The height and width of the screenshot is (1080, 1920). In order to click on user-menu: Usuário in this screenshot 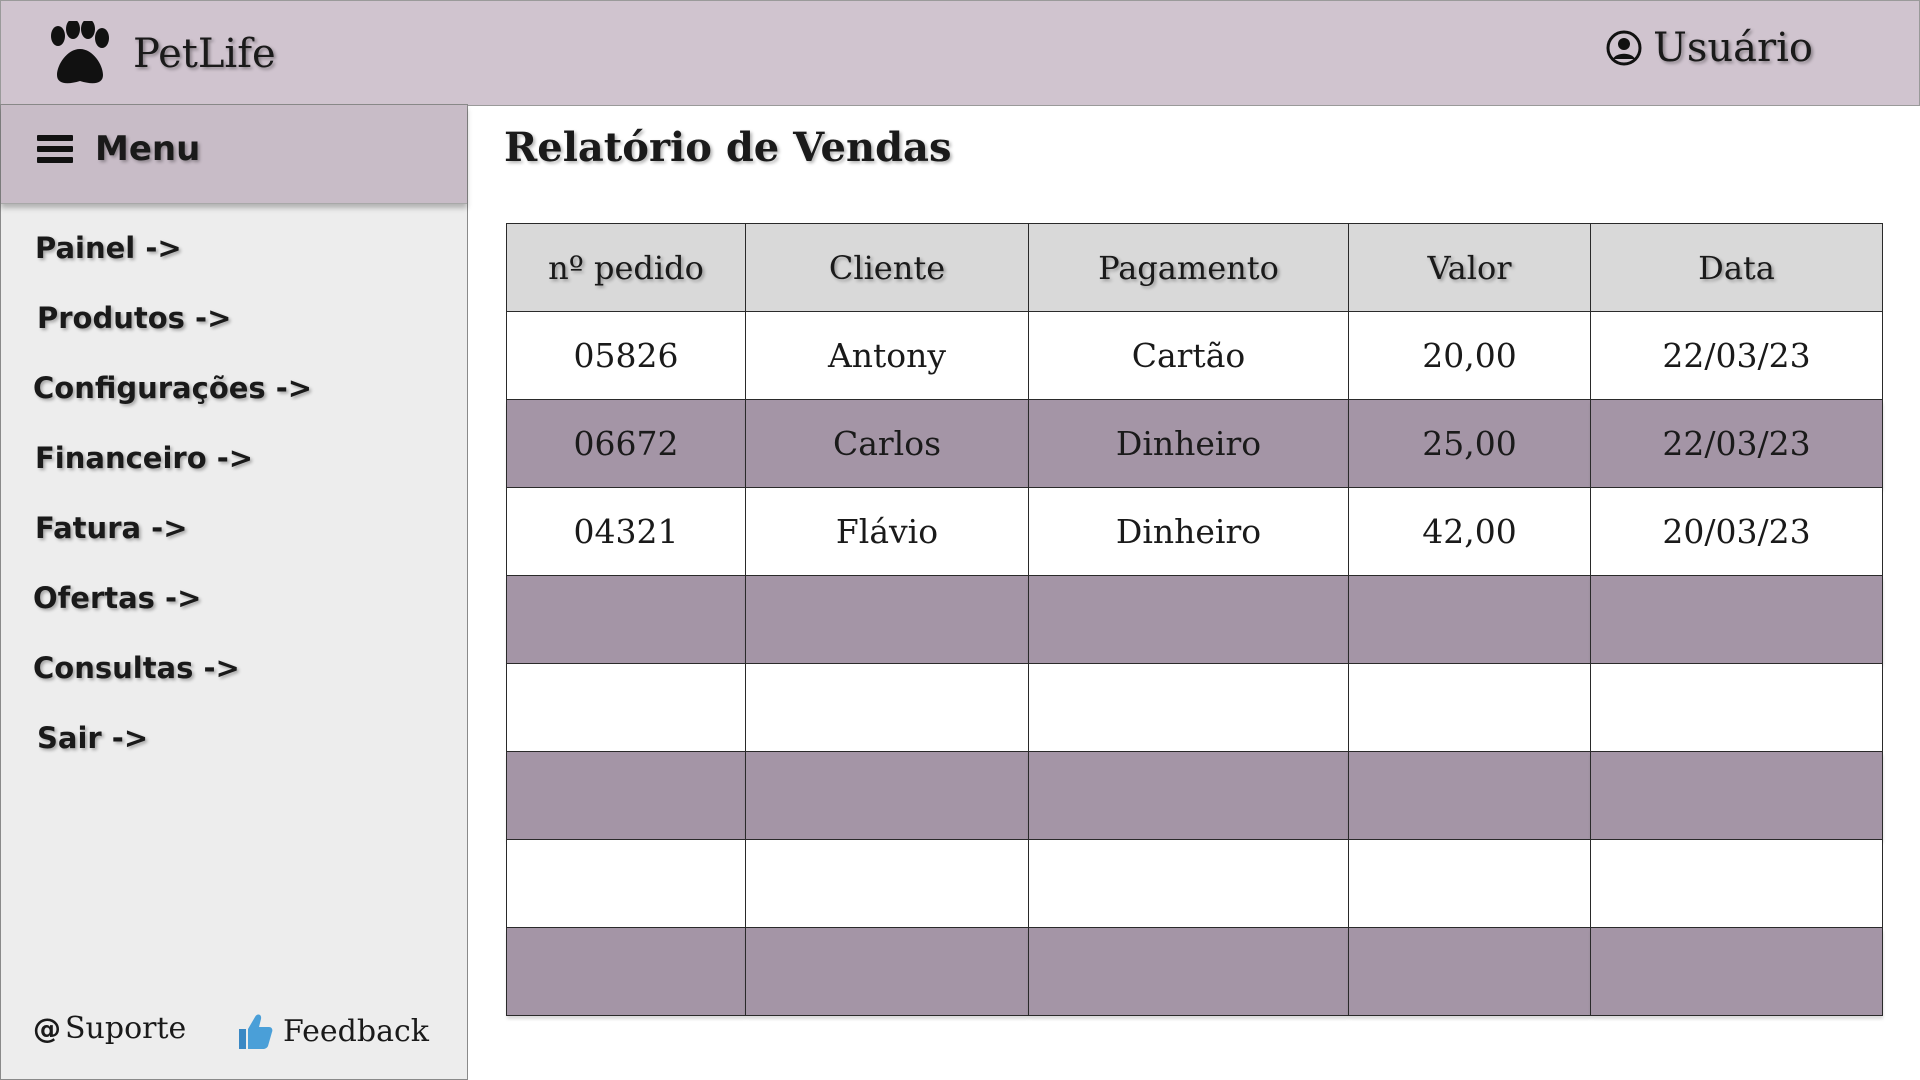, I will do `click(1709, 48)`.